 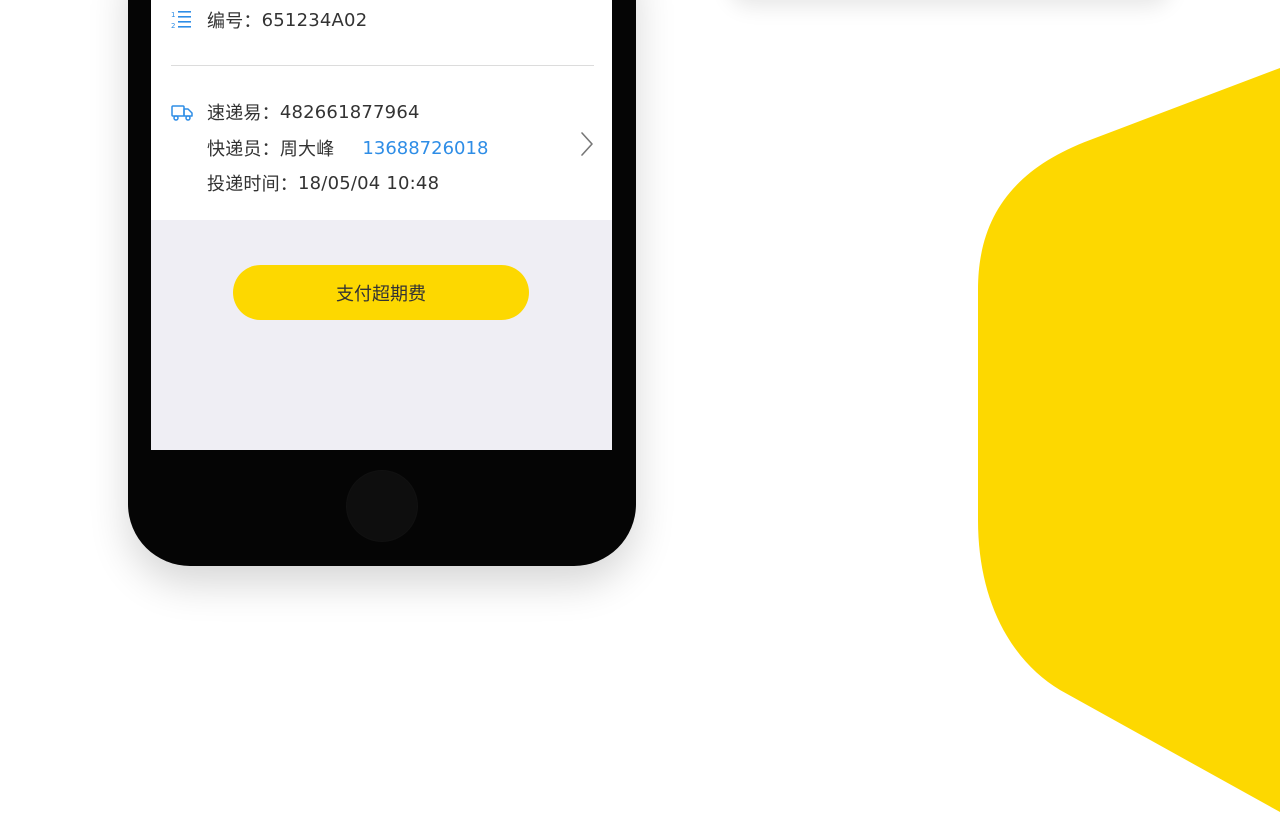 What do you see at coordinates (349, 112) in the screenshot?
I see `courier-company-value: 482661877964` at bounding box center [349, 112].